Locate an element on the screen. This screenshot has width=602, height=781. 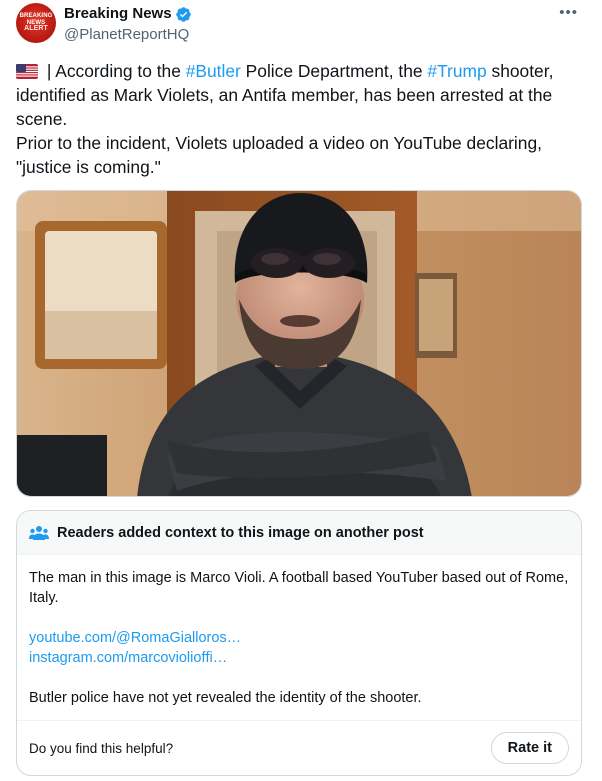
verified-badge-icon is located at coordinates (183, 14).